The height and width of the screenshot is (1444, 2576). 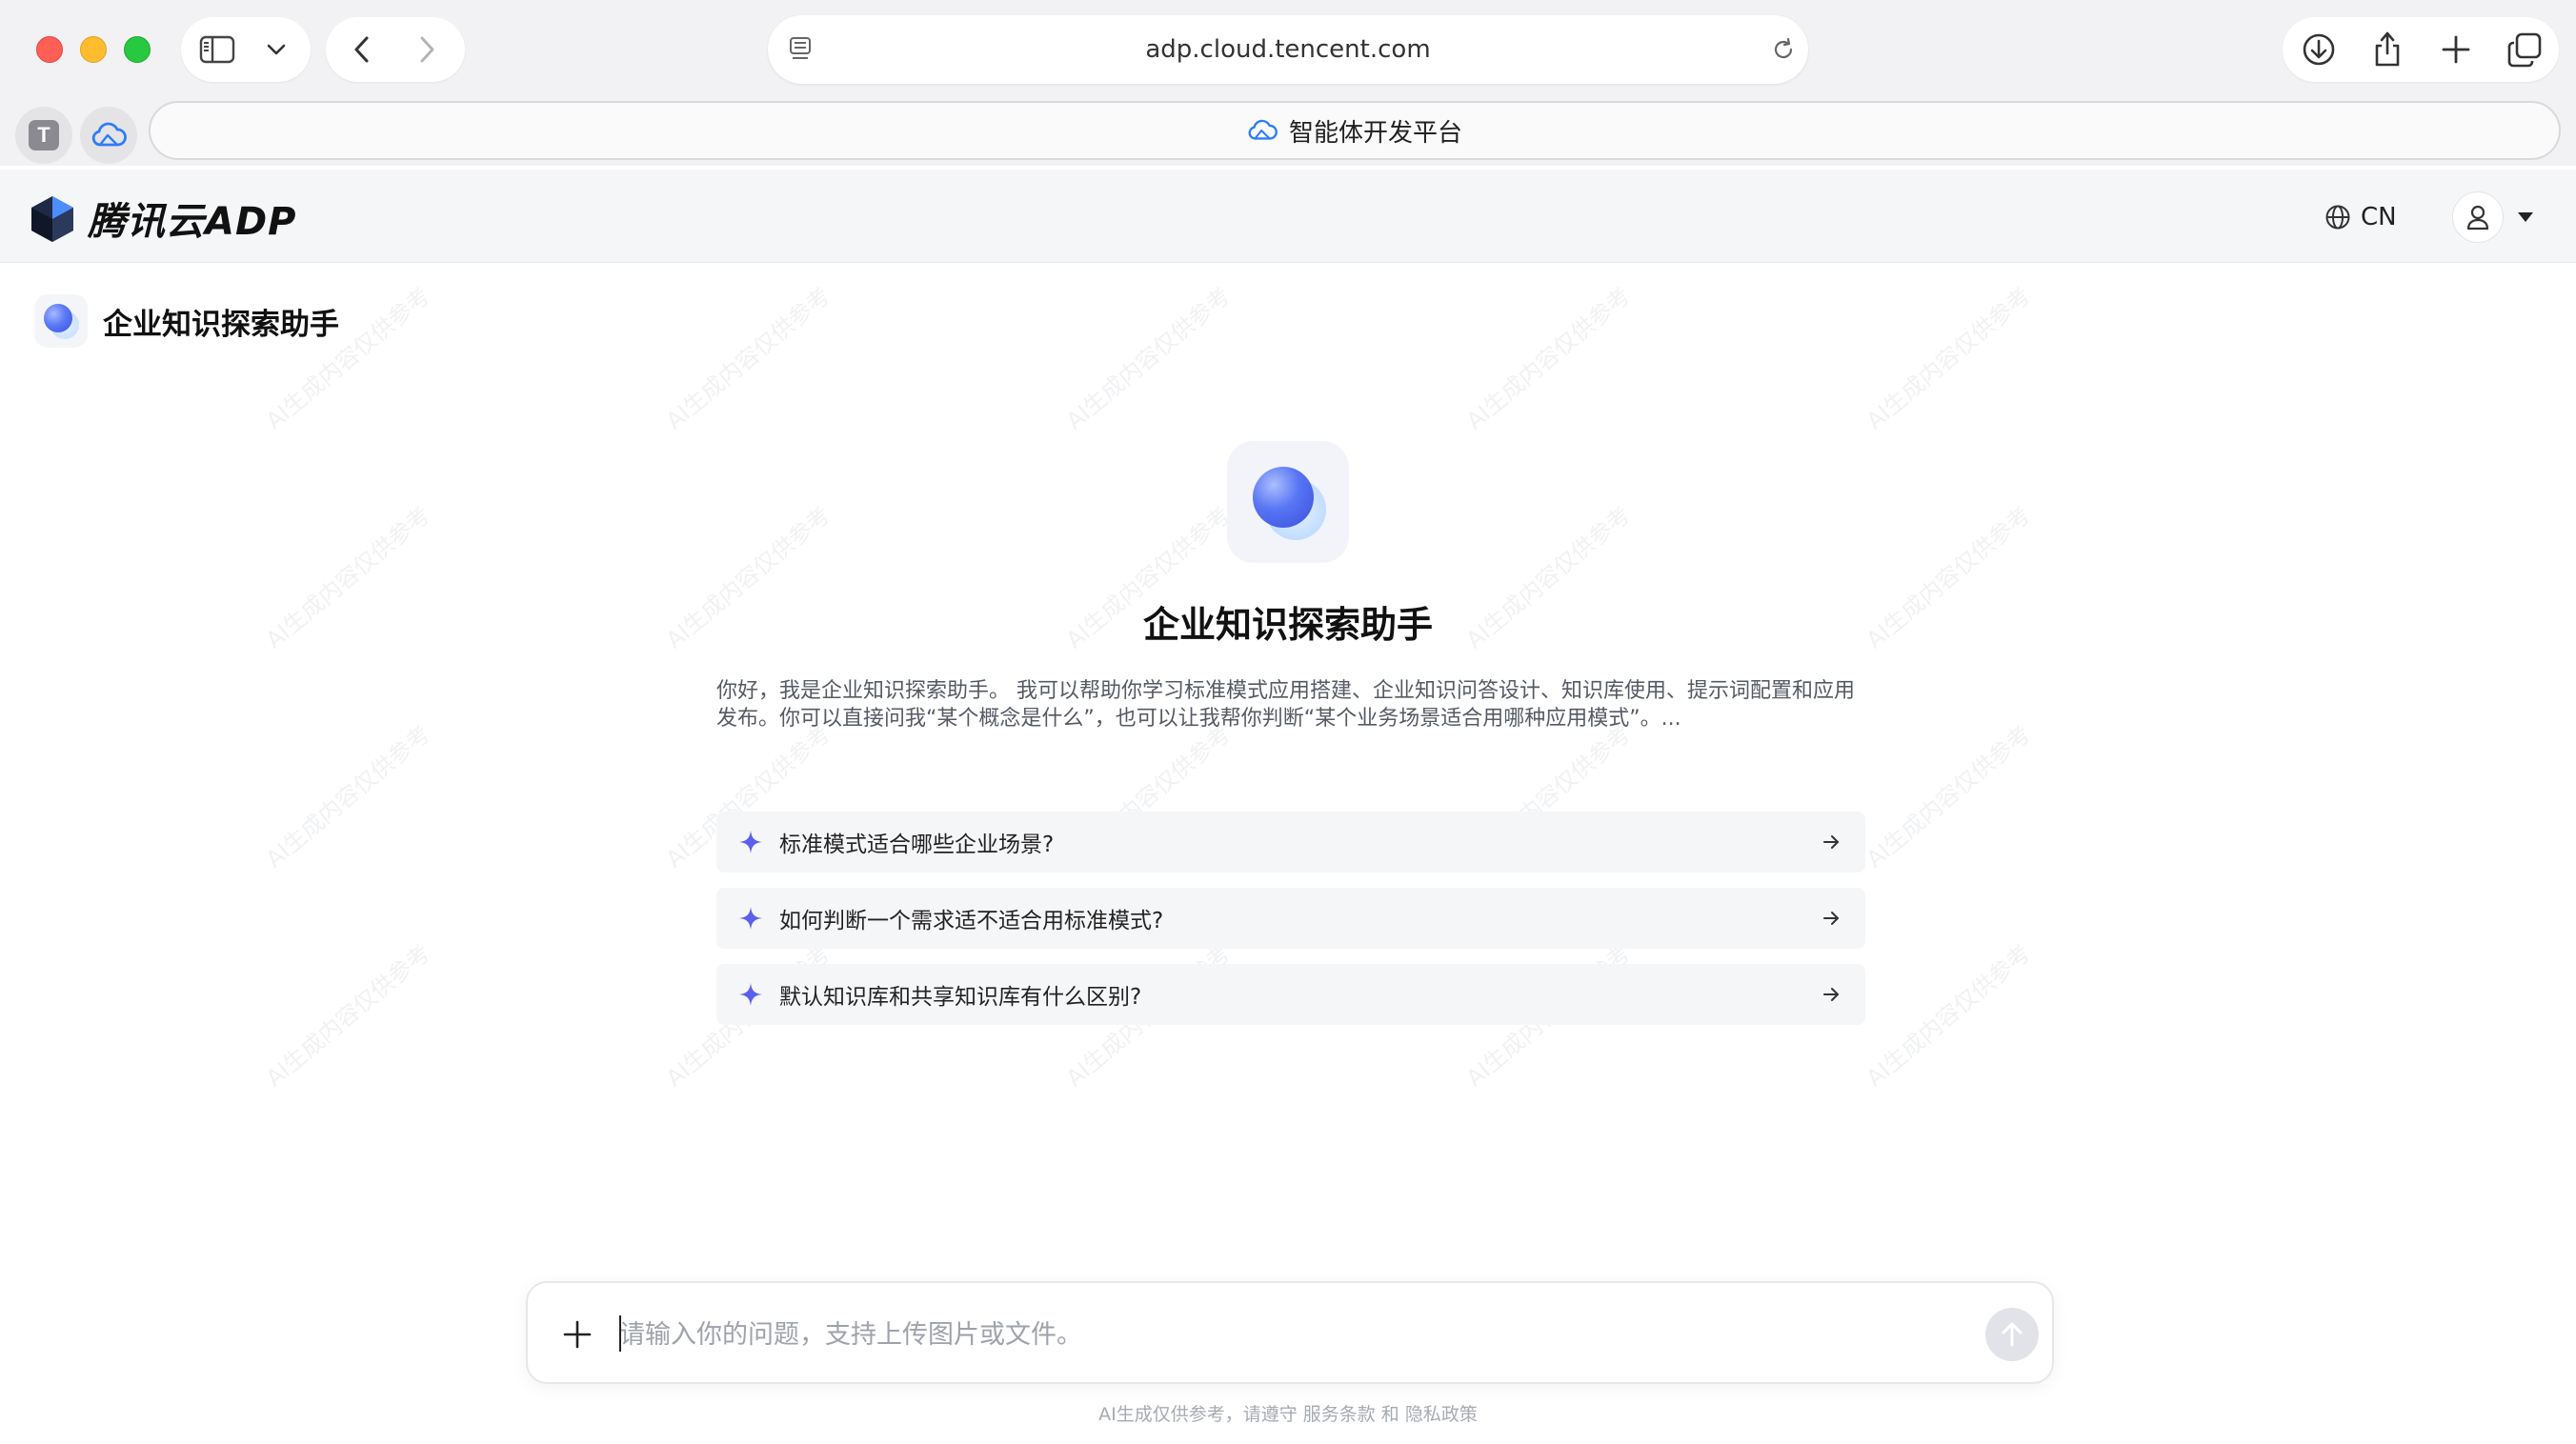 What do you see at coordinates (1784, 49) in the screenshot?
I see `reload-icon` at bounding box center [1784, 49].